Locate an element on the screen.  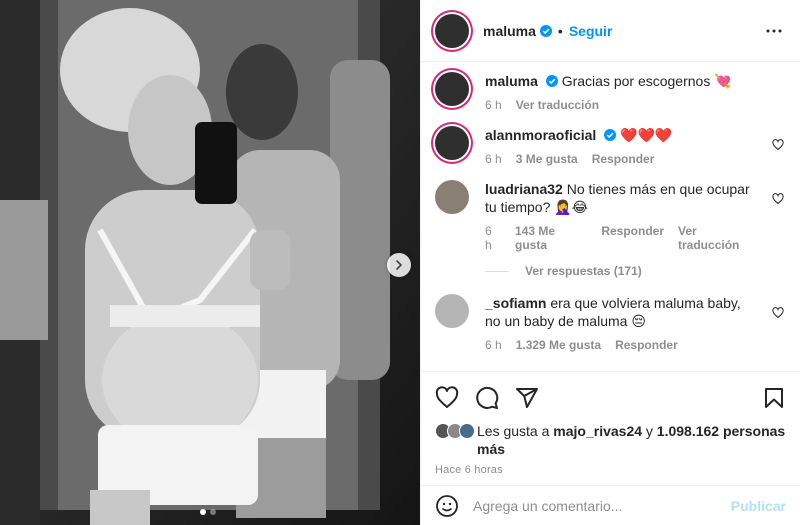
caption-username: maluma is located at coordinates (511, 81).